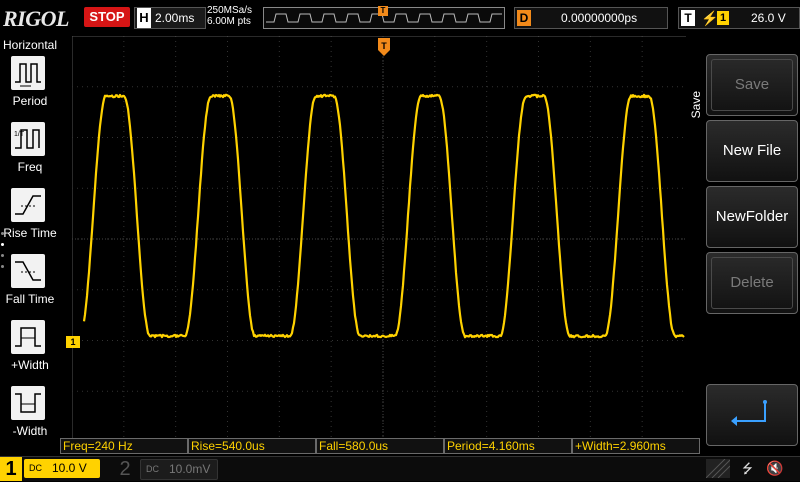  I want to click on decoder-hatch-icon, so click(718, 468).